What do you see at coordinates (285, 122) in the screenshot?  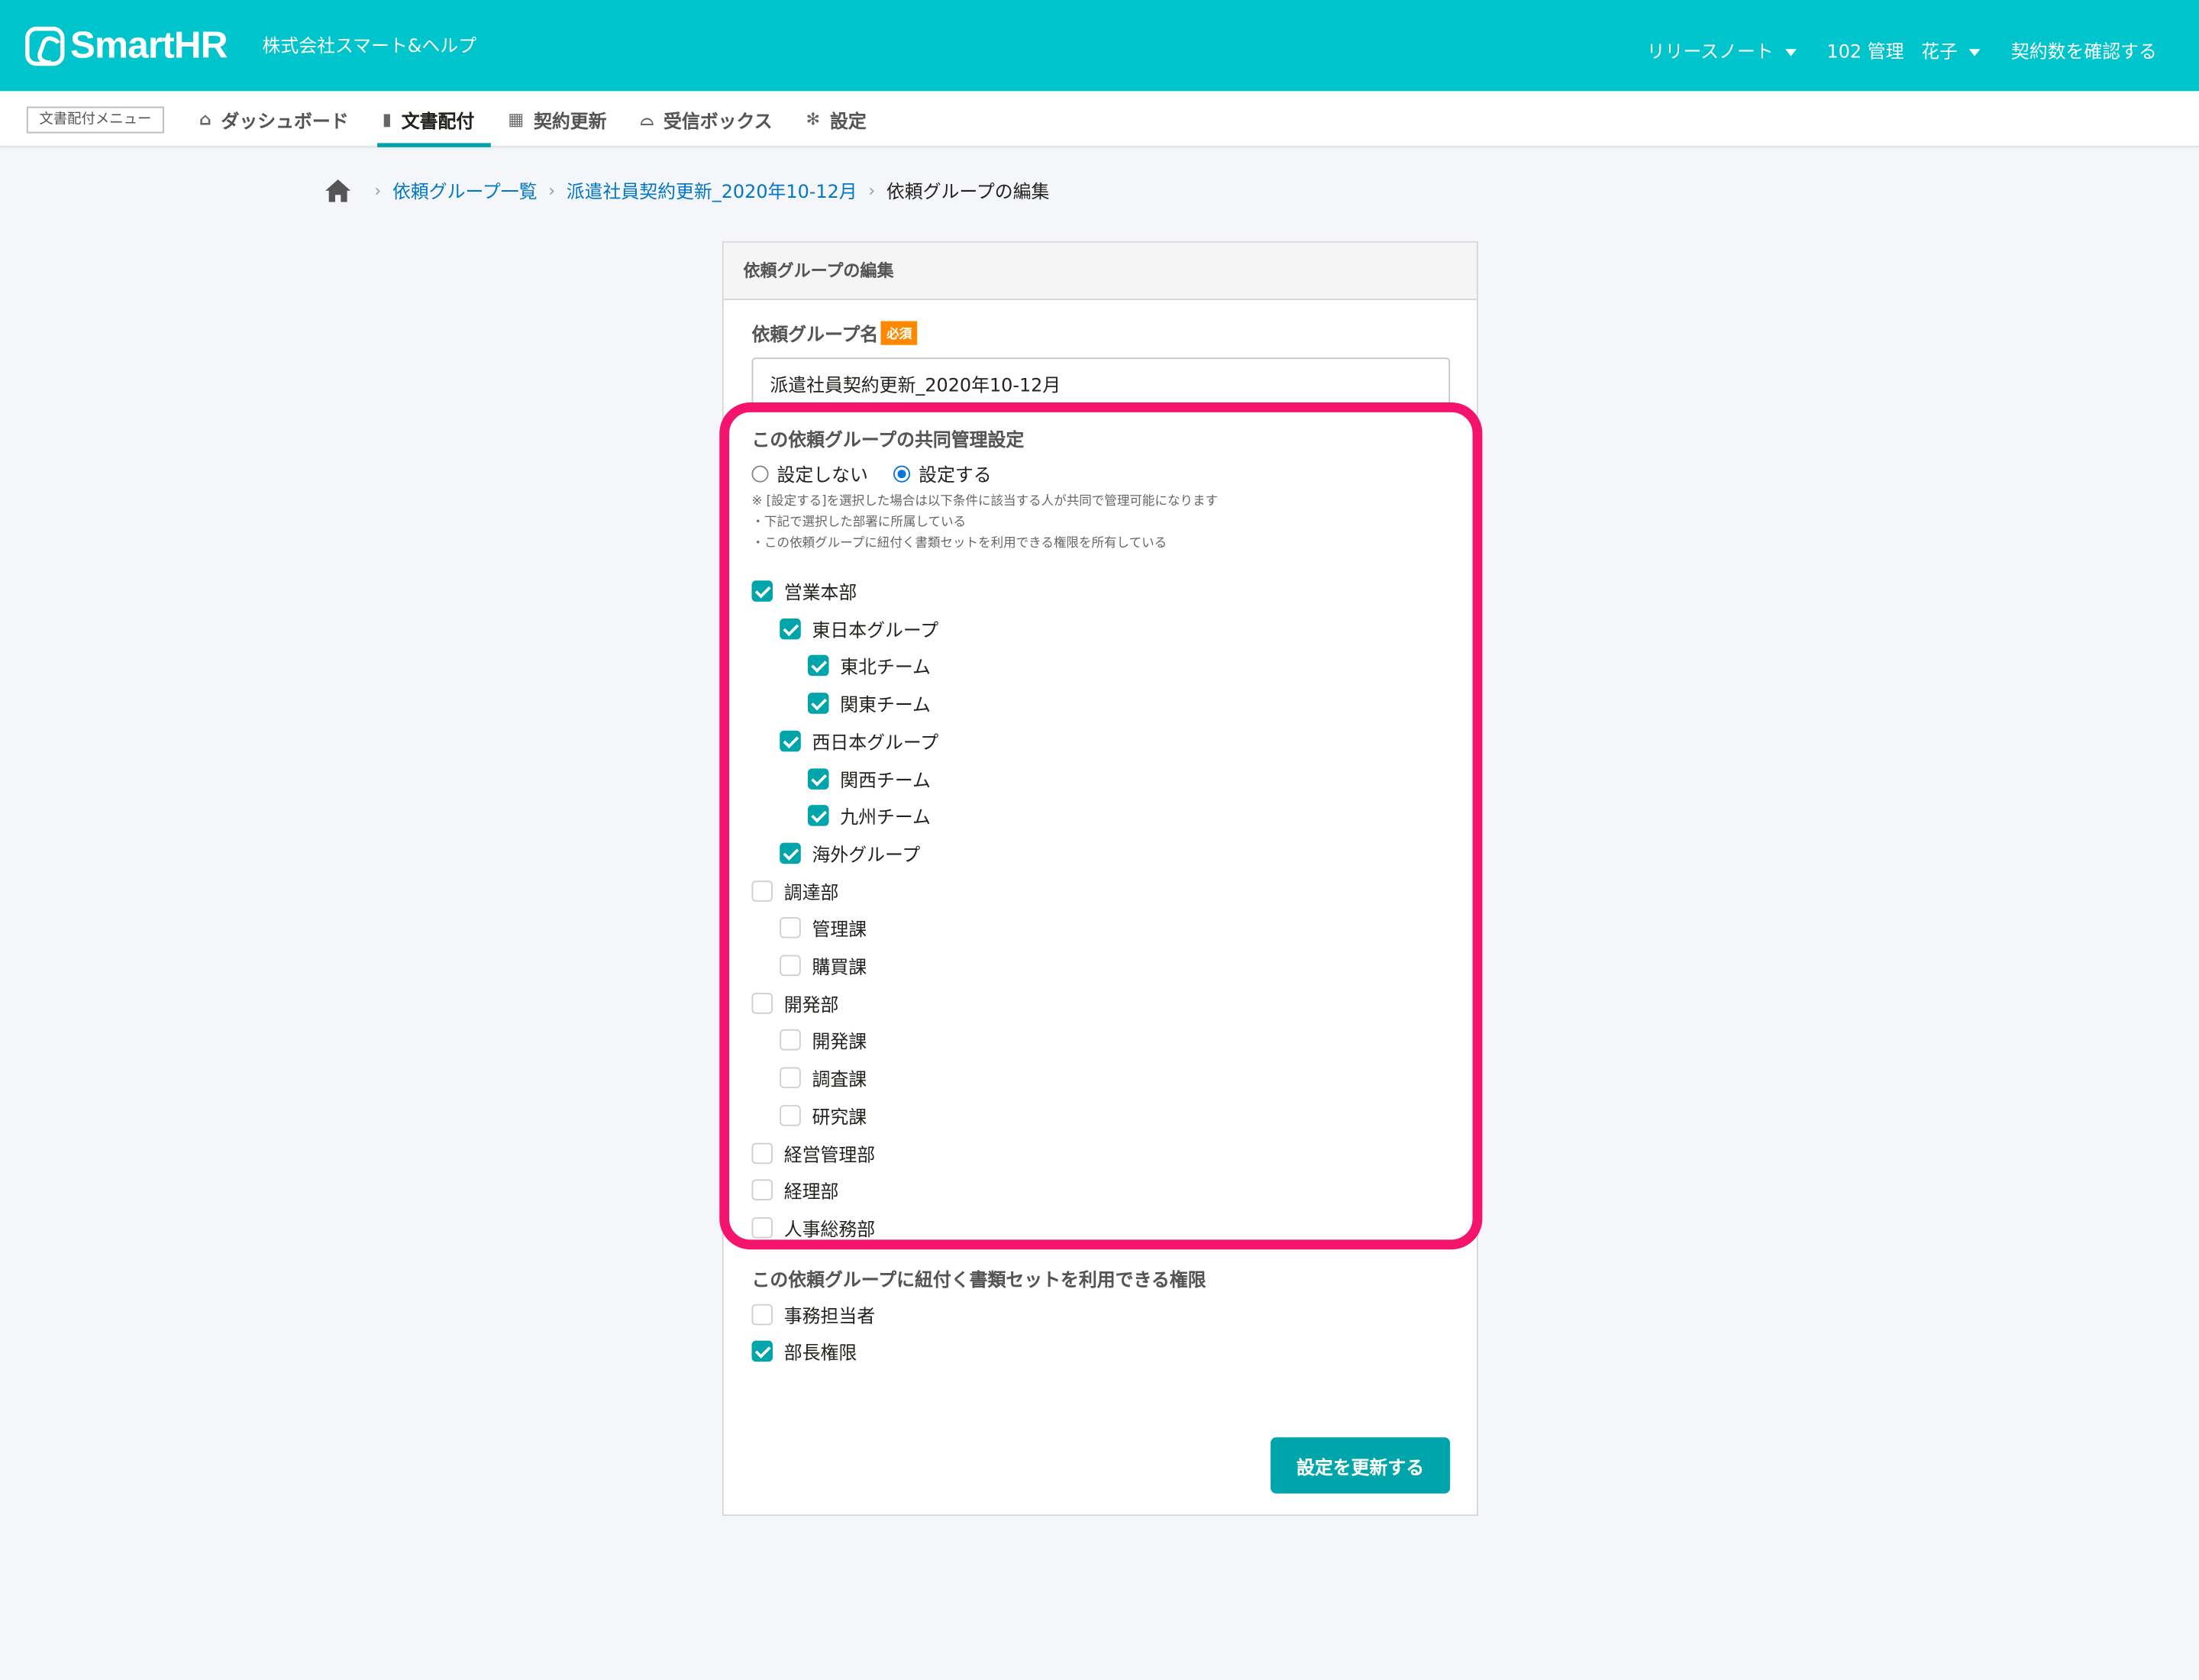 I see `tab-label: ダッシュボード` at bounding box center [285, 122].